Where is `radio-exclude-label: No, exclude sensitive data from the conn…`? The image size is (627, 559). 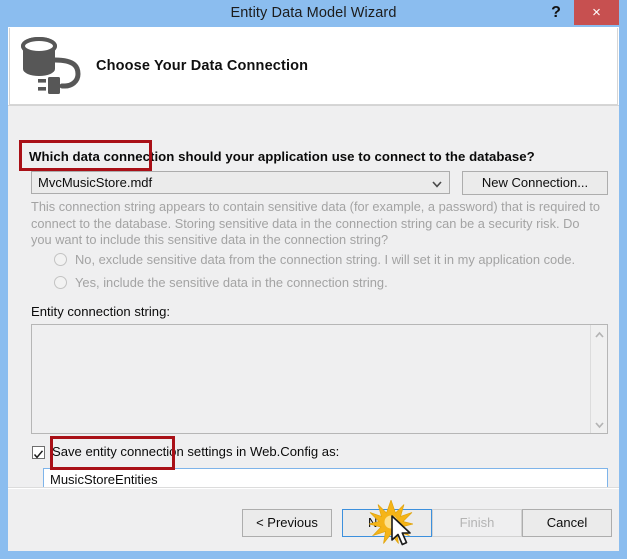 radio-exclude-label: No, exclude sensitive data from the conn… is located at coordinates (325, 259).